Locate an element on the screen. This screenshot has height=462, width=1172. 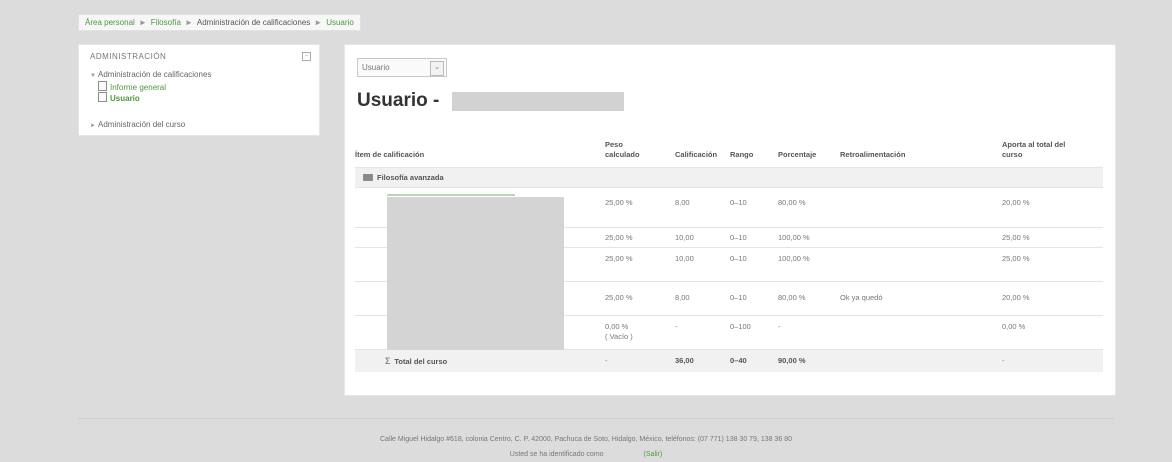
logout-link: (Salir) is located at coordinates (653, 454).